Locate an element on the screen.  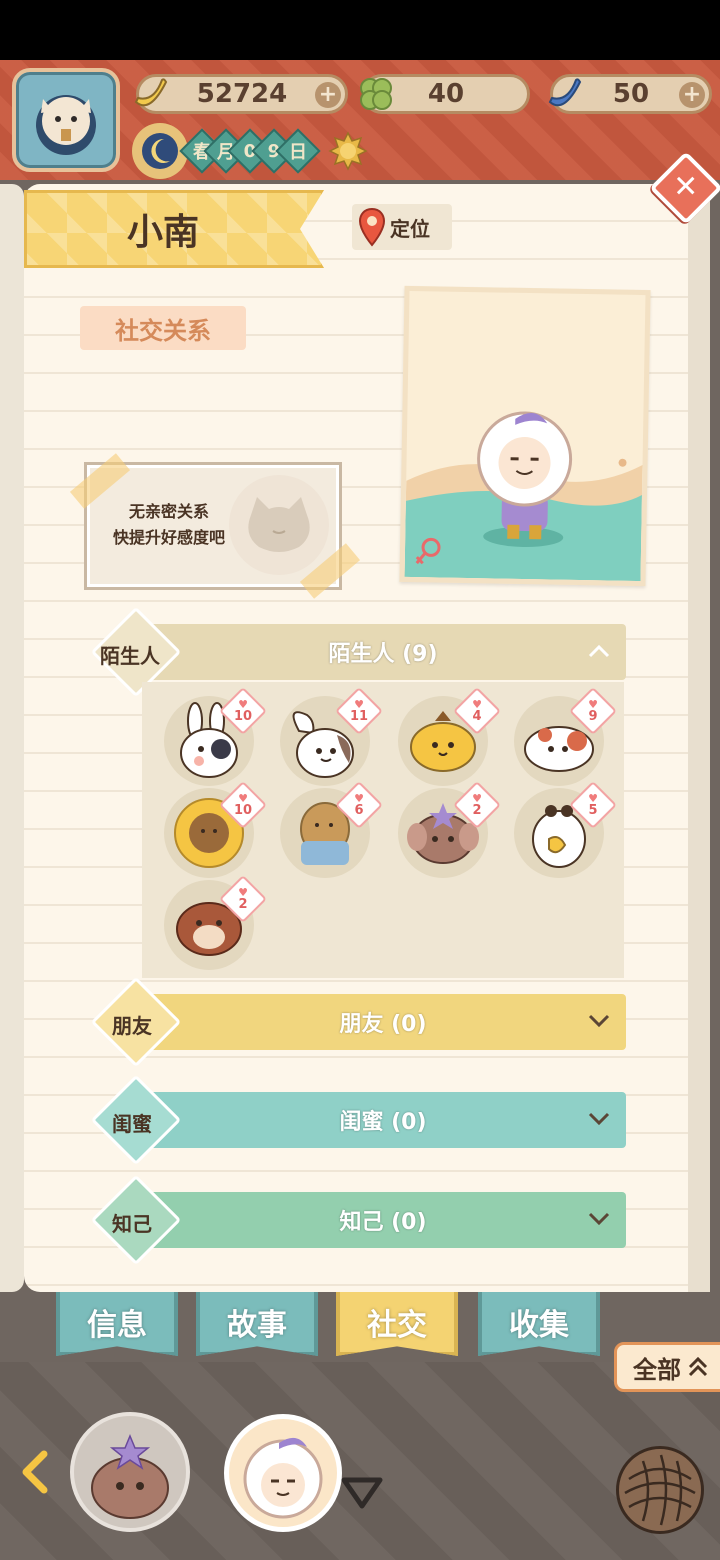
section-label: 社交关系 is located at coordinates (163, 328).